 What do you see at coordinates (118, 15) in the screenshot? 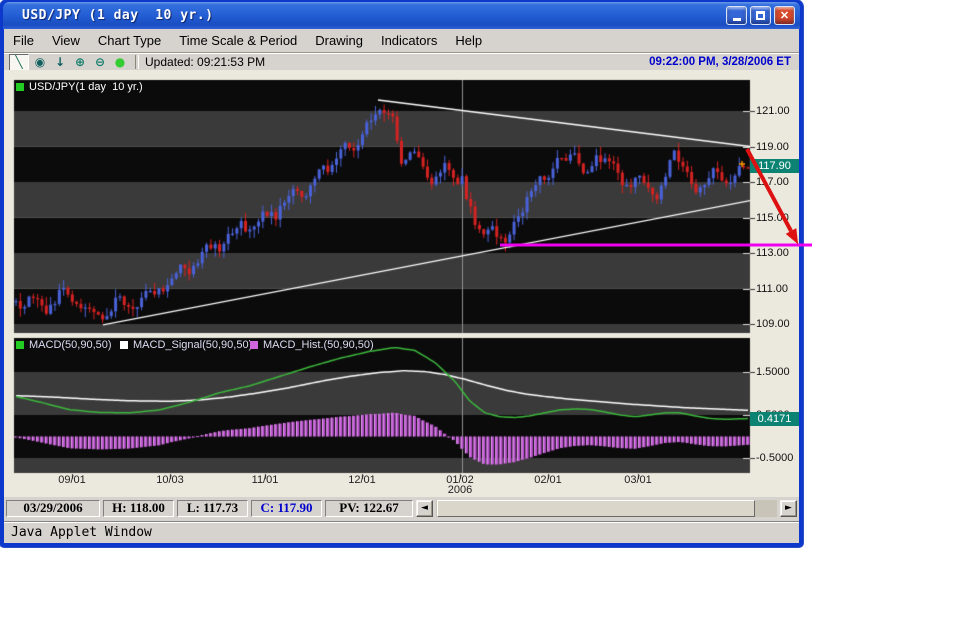
I see `window-title: USD/JPY (1 day 10 yr.)` at bounding box center [118, 15].